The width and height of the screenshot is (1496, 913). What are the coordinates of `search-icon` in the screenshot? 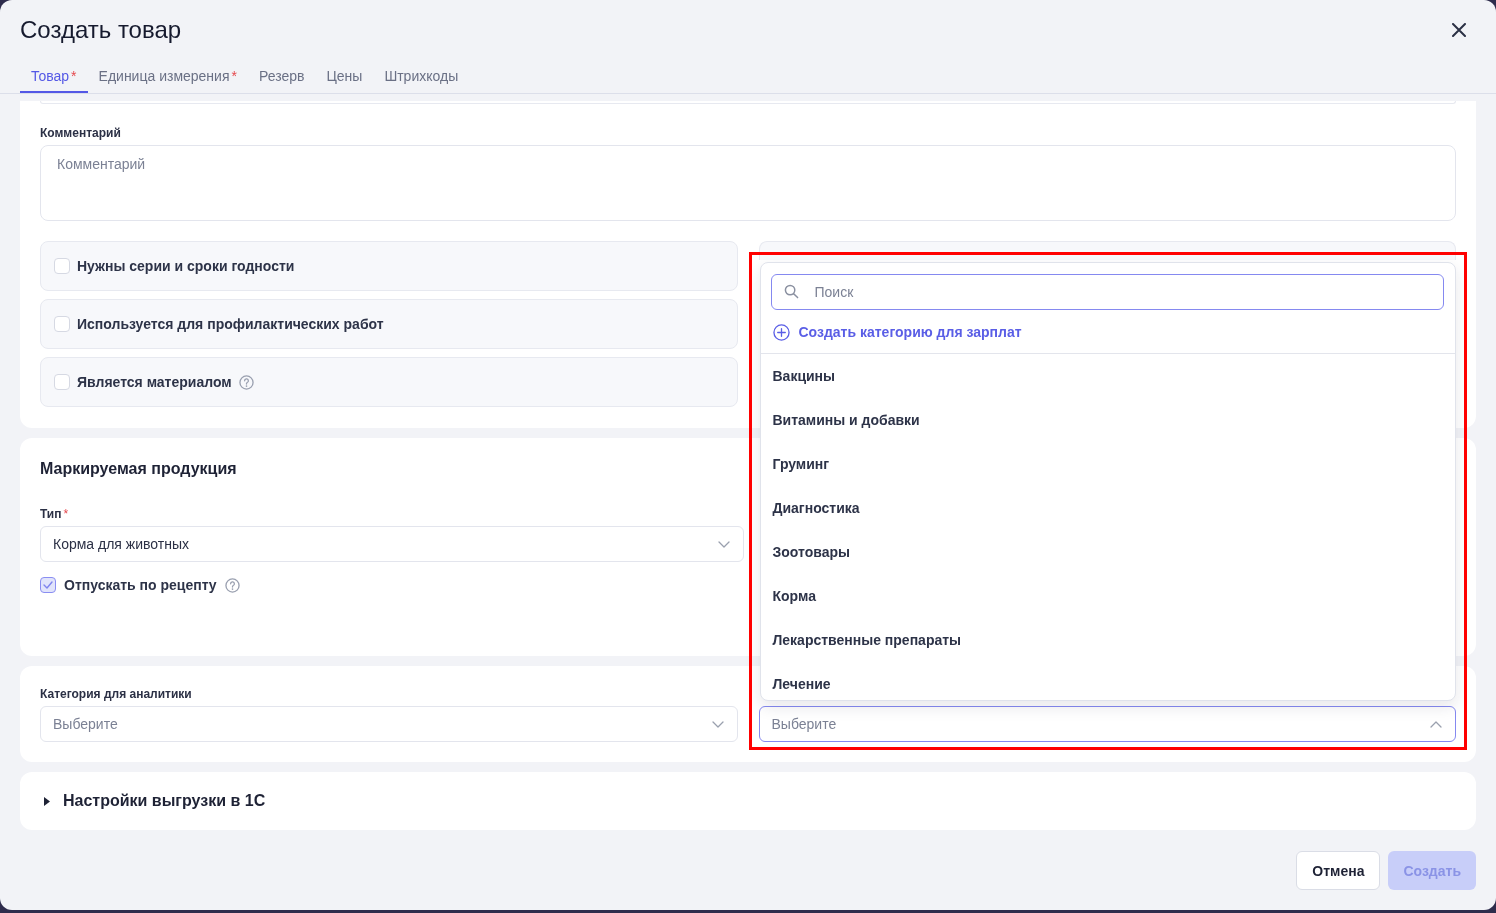 It's located at (791, 291).